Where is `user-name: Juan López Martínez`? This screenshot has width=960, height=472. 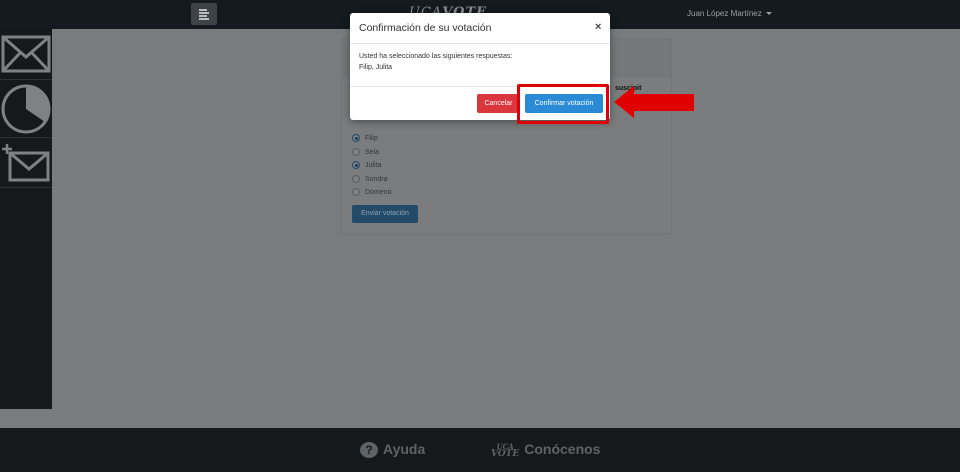
user-name: Juan López Martínez is located at coordinates (724, 13).